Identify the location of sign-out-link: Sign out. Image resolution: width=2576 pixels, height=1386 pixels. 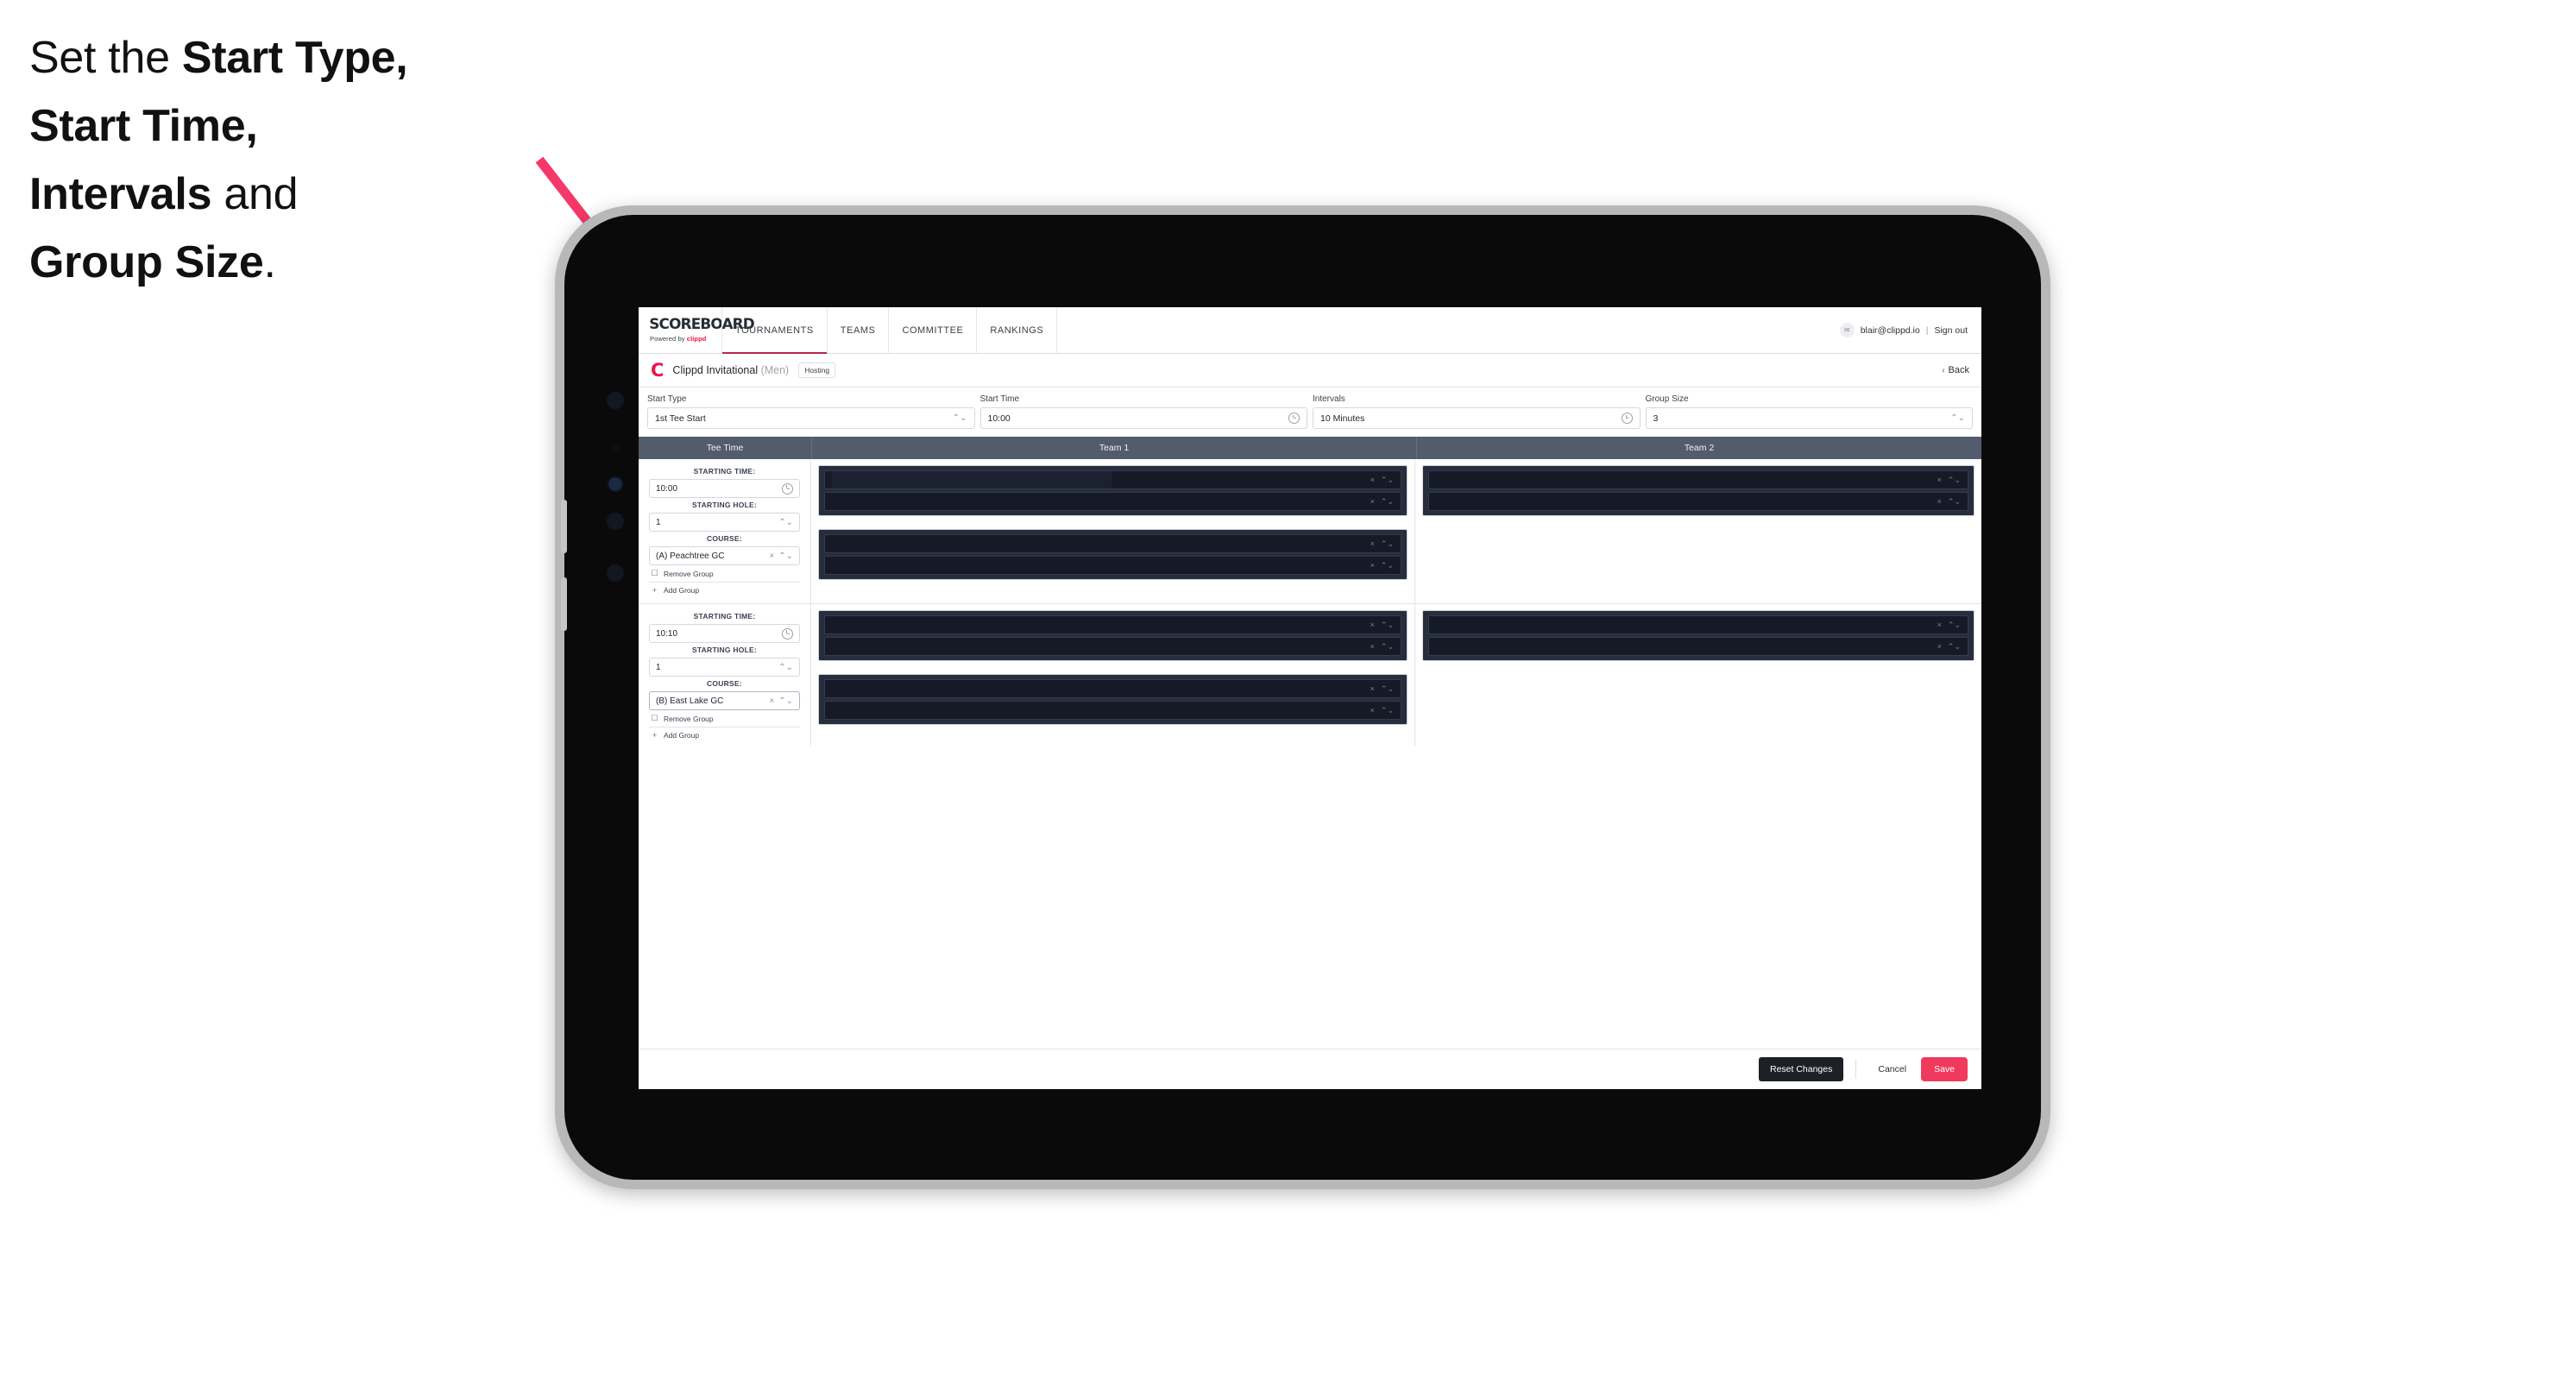
(1951, 330).